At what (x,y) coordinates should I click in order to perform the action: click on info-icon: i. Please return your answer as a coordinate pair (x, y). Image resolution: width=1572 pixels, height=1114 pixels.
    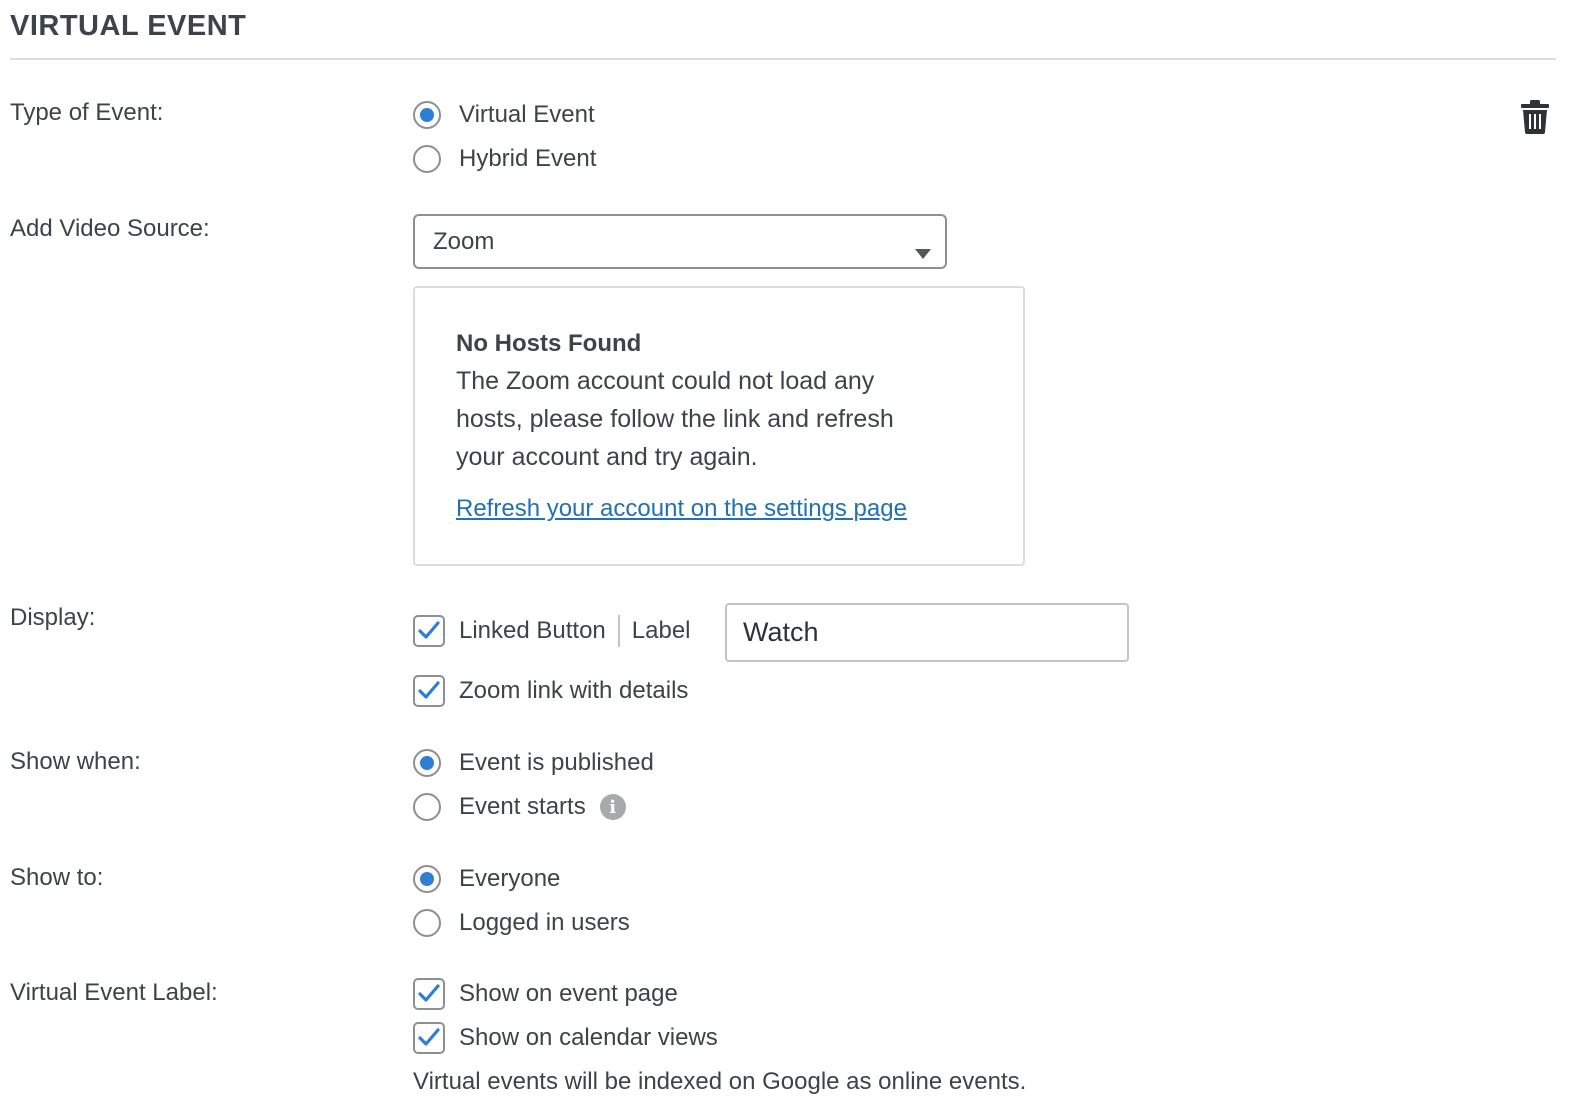
    Looking at the image, I should click on (612, 807).